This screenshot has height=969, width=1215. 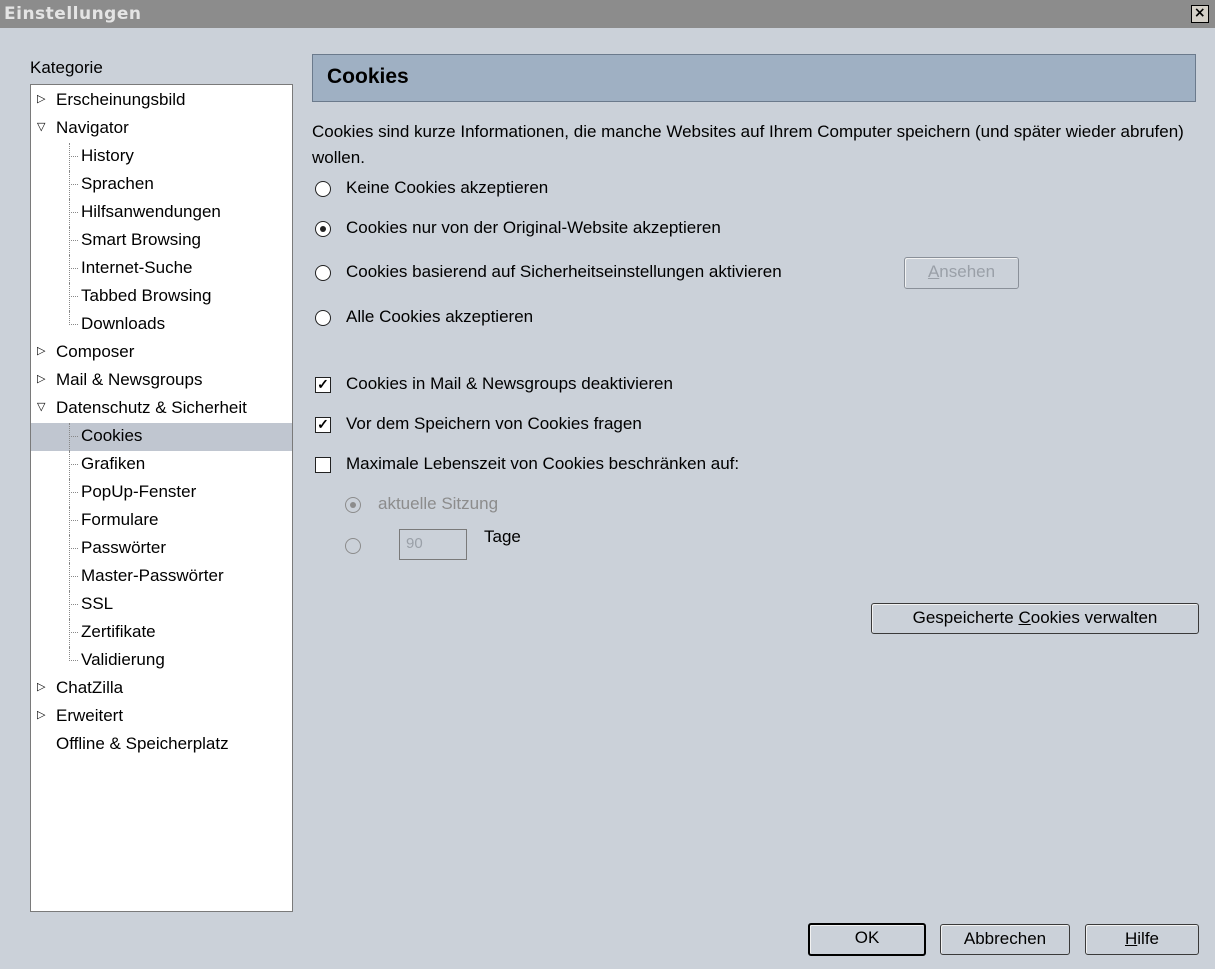 I want to click on sidebar-item-label: History, so click(x=107, y=155).